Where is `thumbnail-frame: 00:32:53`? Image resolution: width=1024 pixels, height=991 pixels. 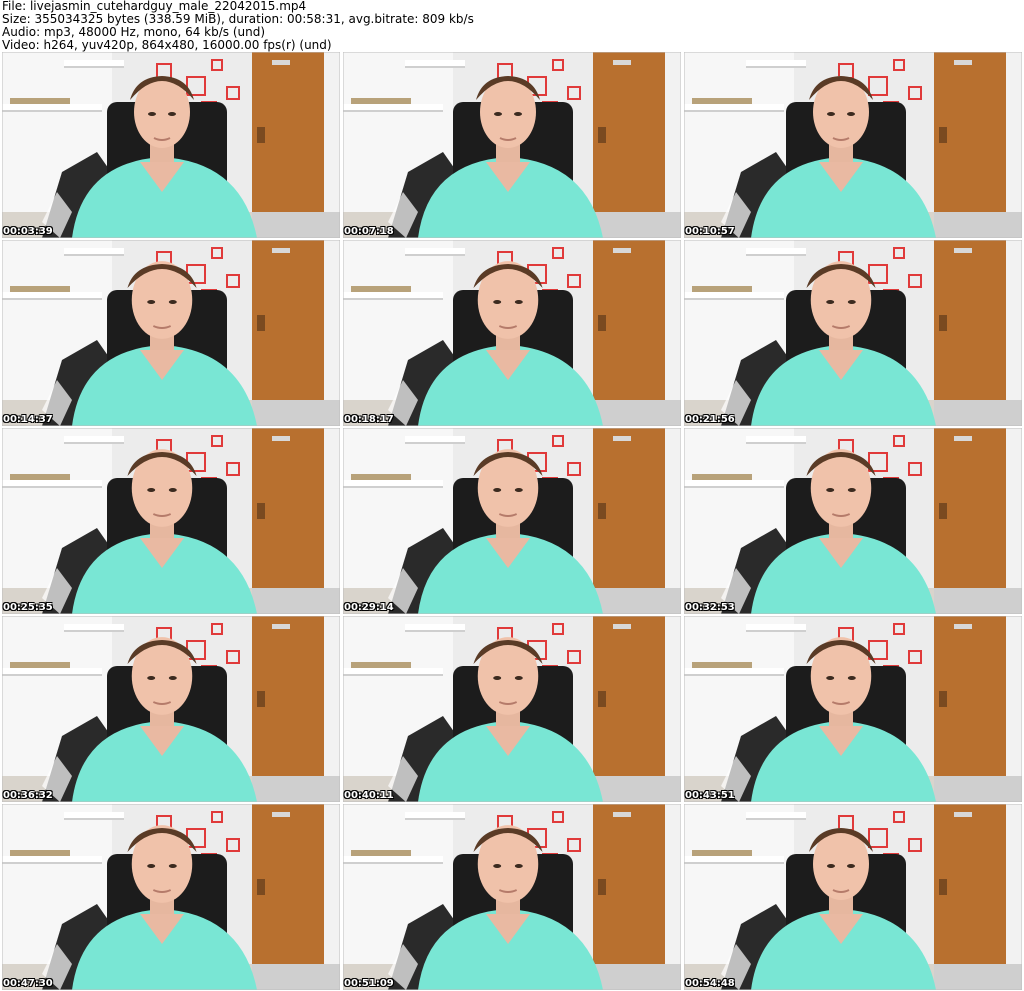
thumbnail-frame: 00:32:53 is located at coordinates (853, 521).